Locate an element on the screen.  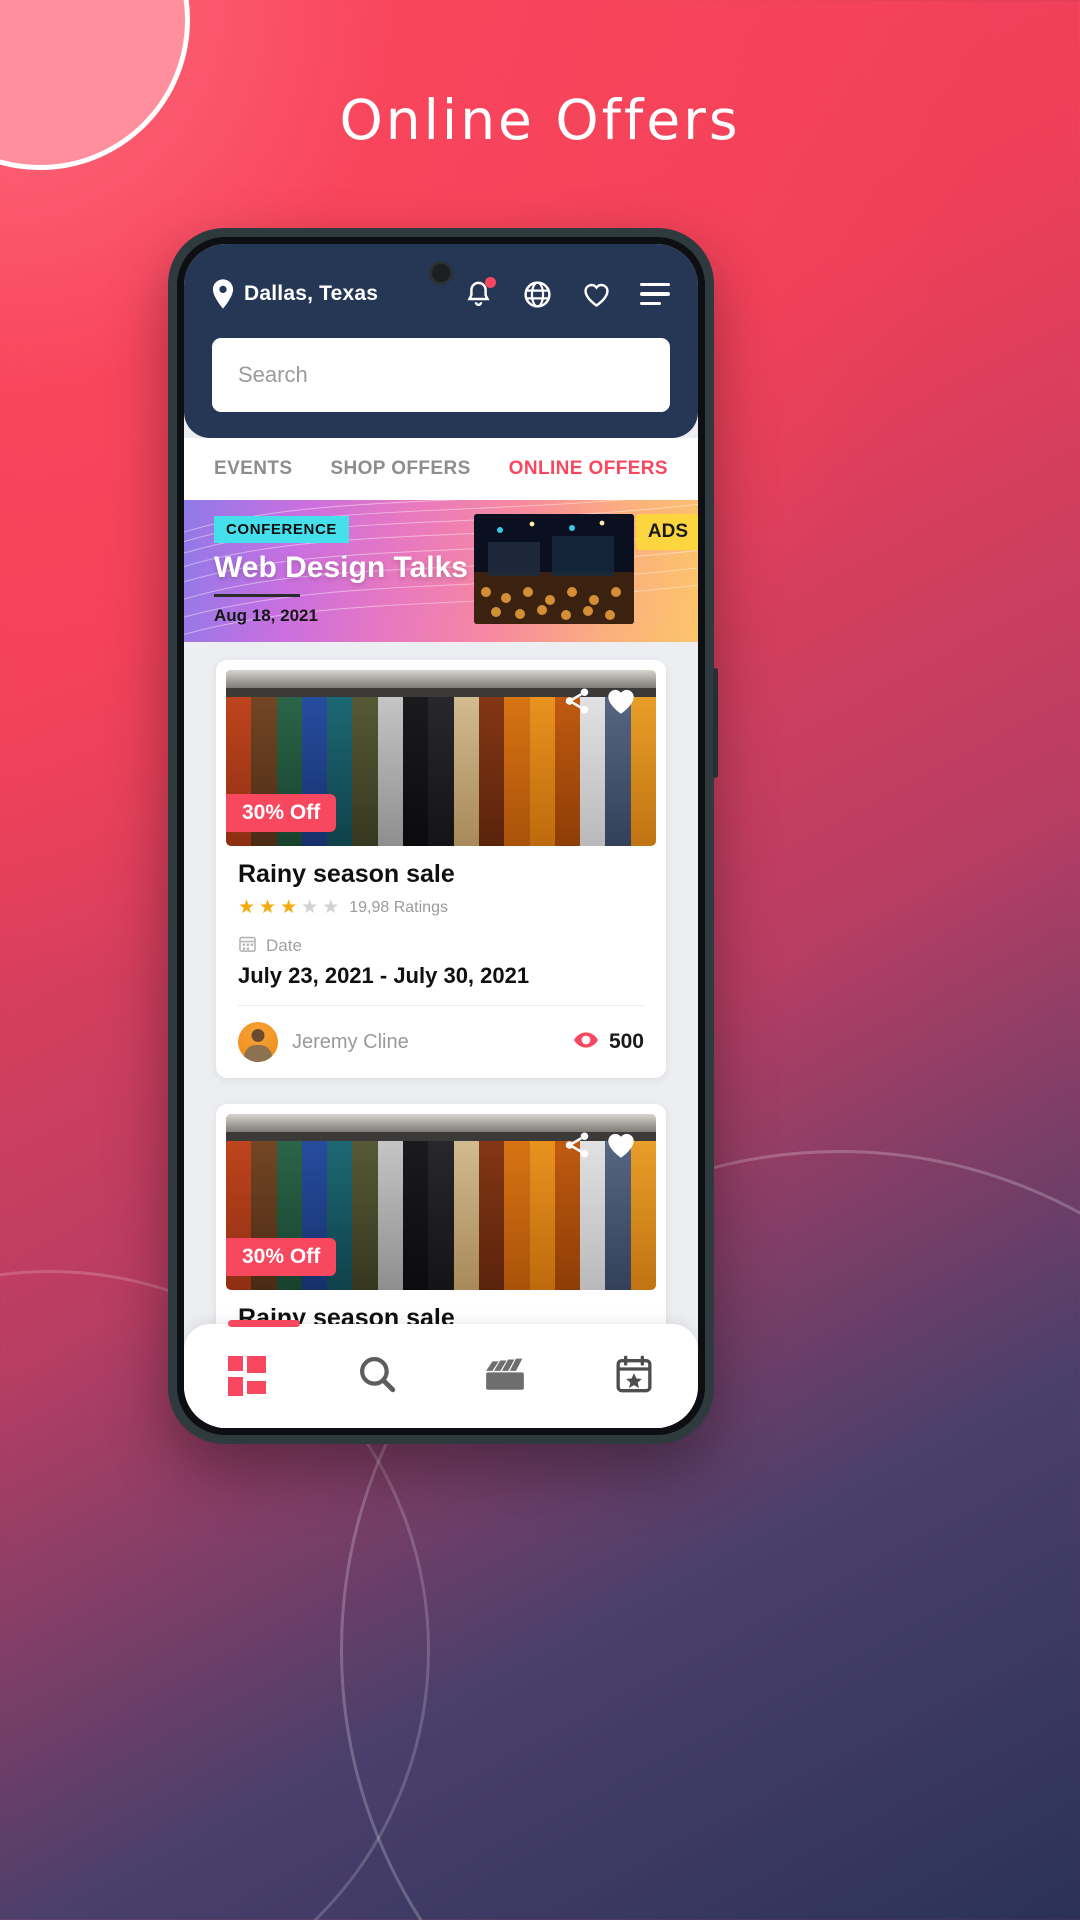
dashboard-grid-icon is located at coordinates (248, 1376).